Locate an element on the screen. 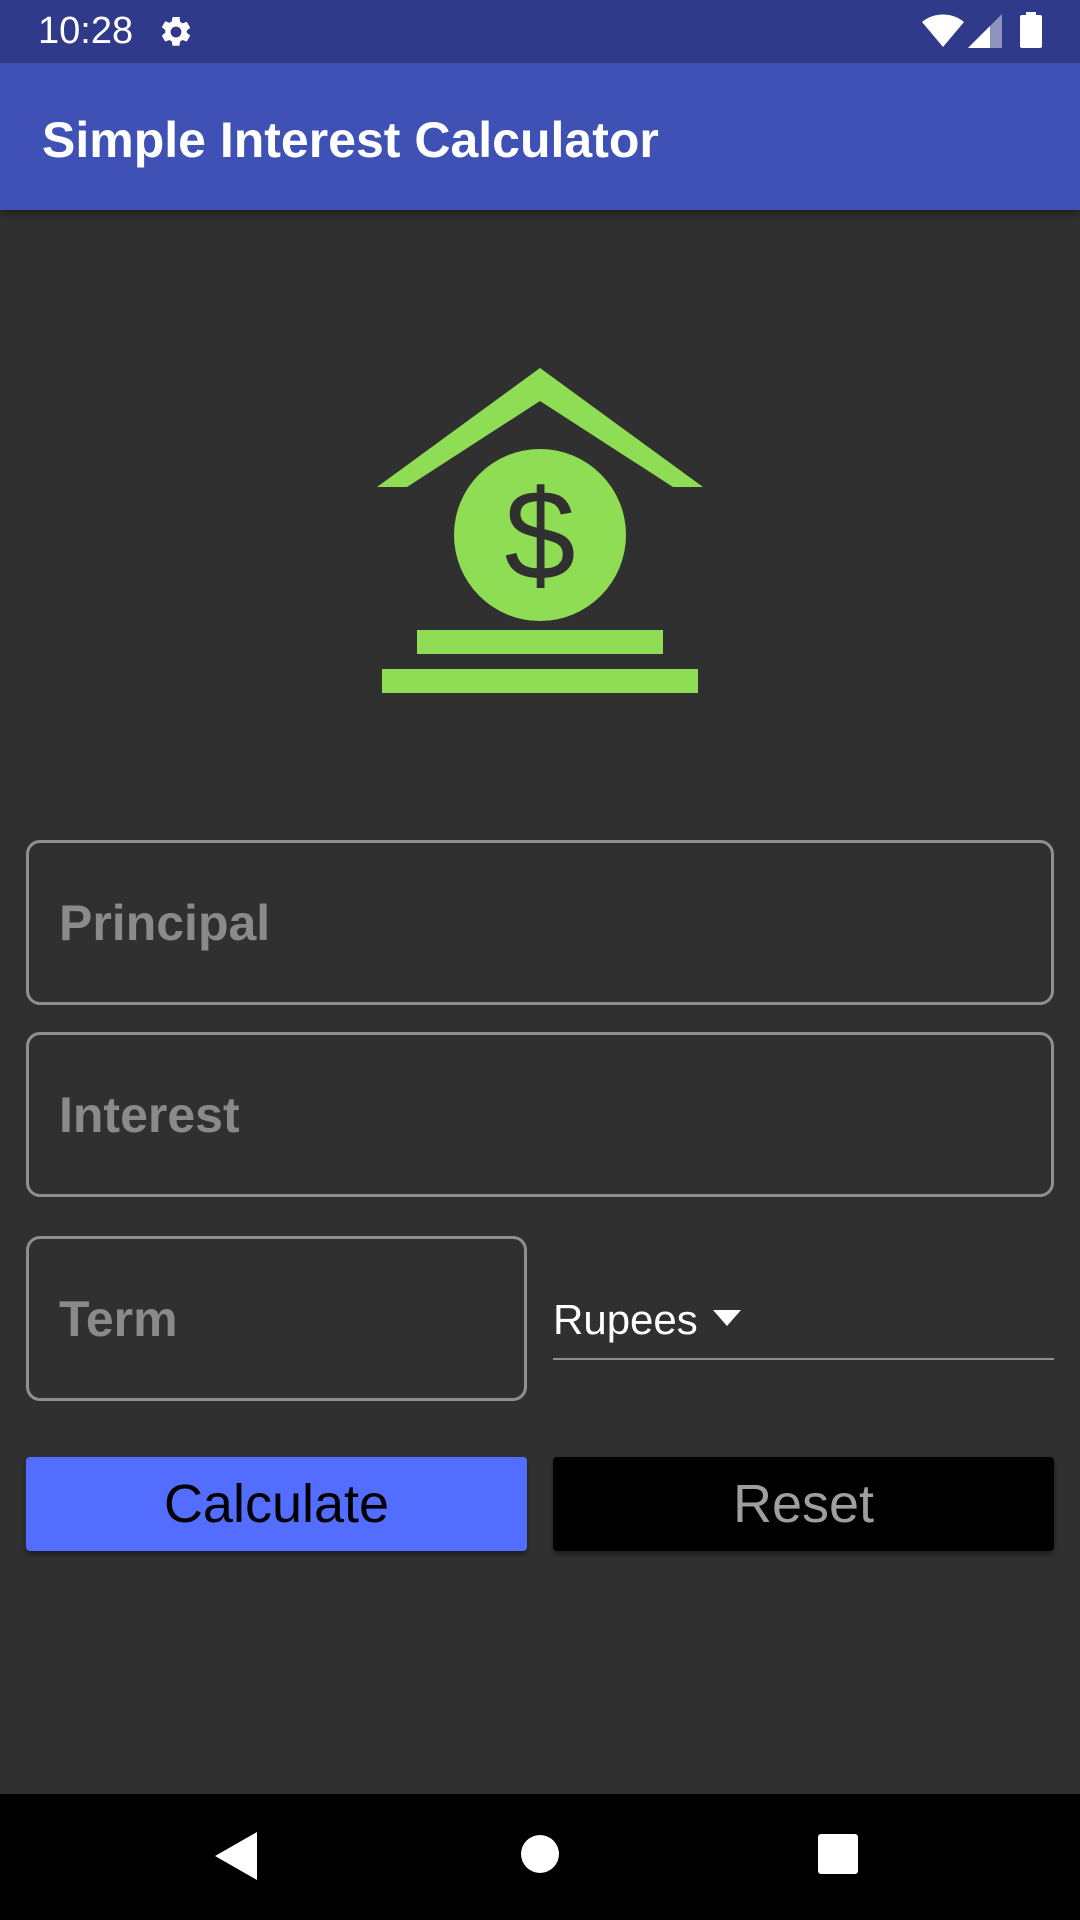 Image resolution: width=1080 pixels, height=1920 pixels. principal-input is located at coordinates (540, 922).